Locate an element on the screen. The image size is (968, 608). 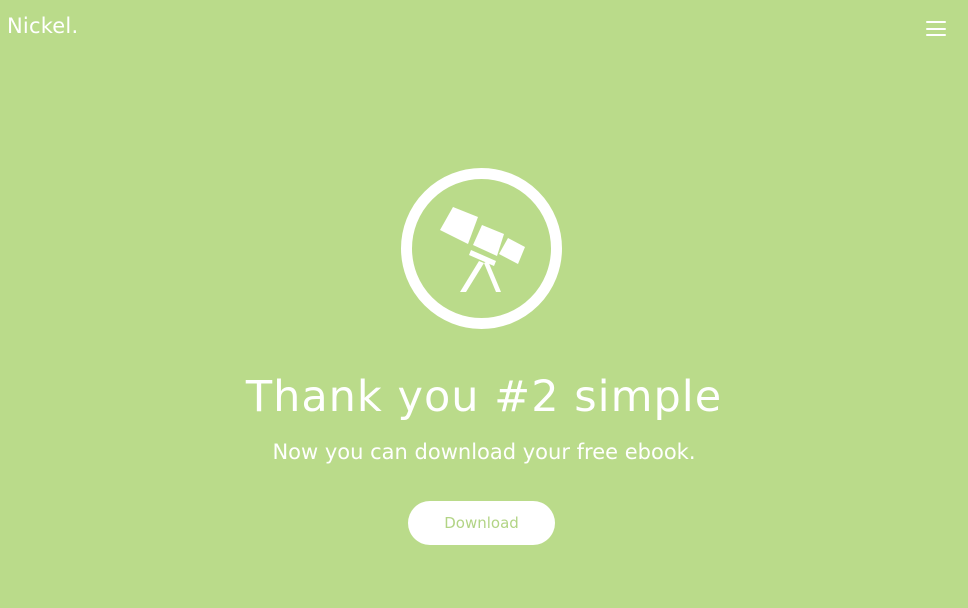
logo: Nickel. is located at coordinates (42, 26).